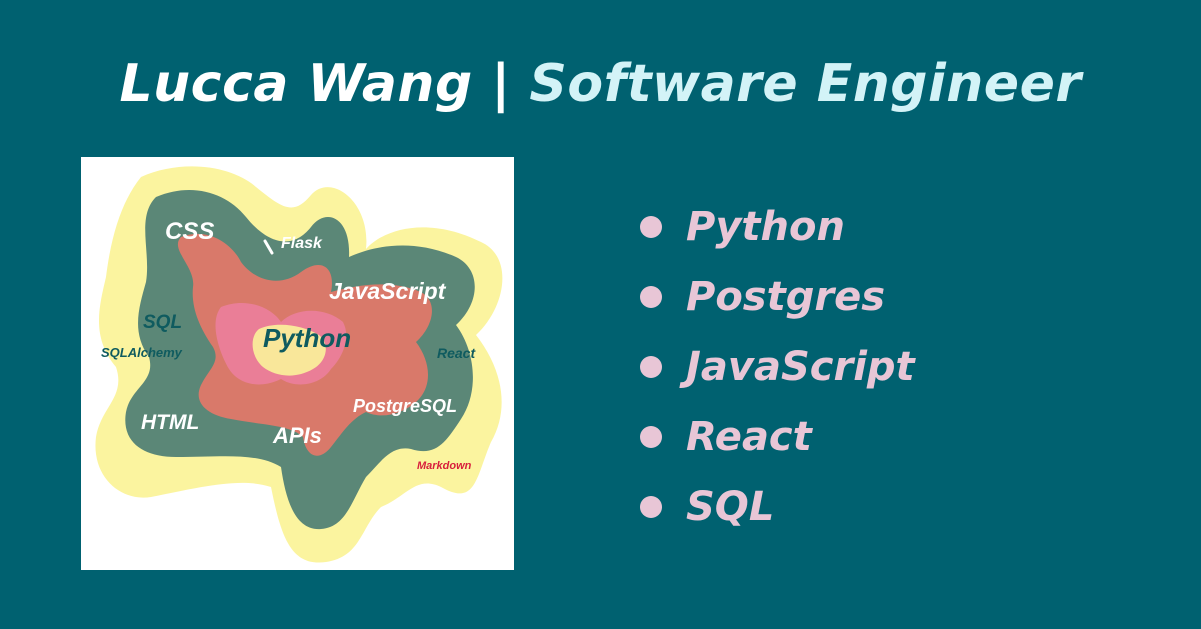 The image size is (1201, 629). What do you see at coordinates (800, 367) in the screenshot?
I see `skill-label: JavaScript` at bounding box center [800, 367].